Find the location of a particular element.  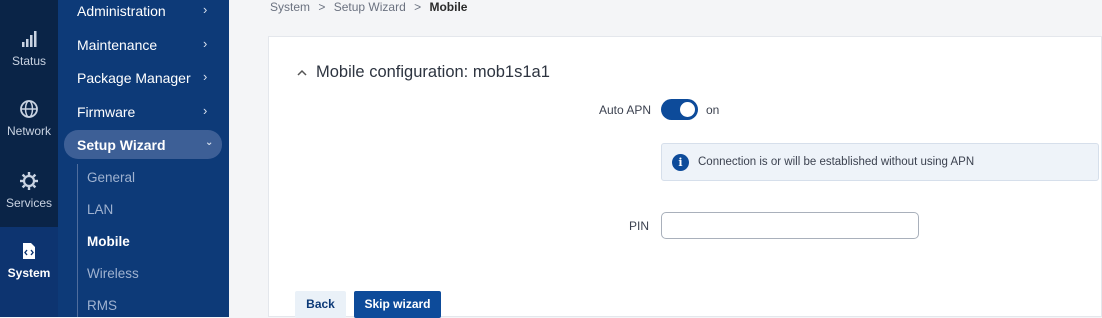

menu-item-setup-wizard: Setup Wizard ⌄ is located at coordinates (143, 144).